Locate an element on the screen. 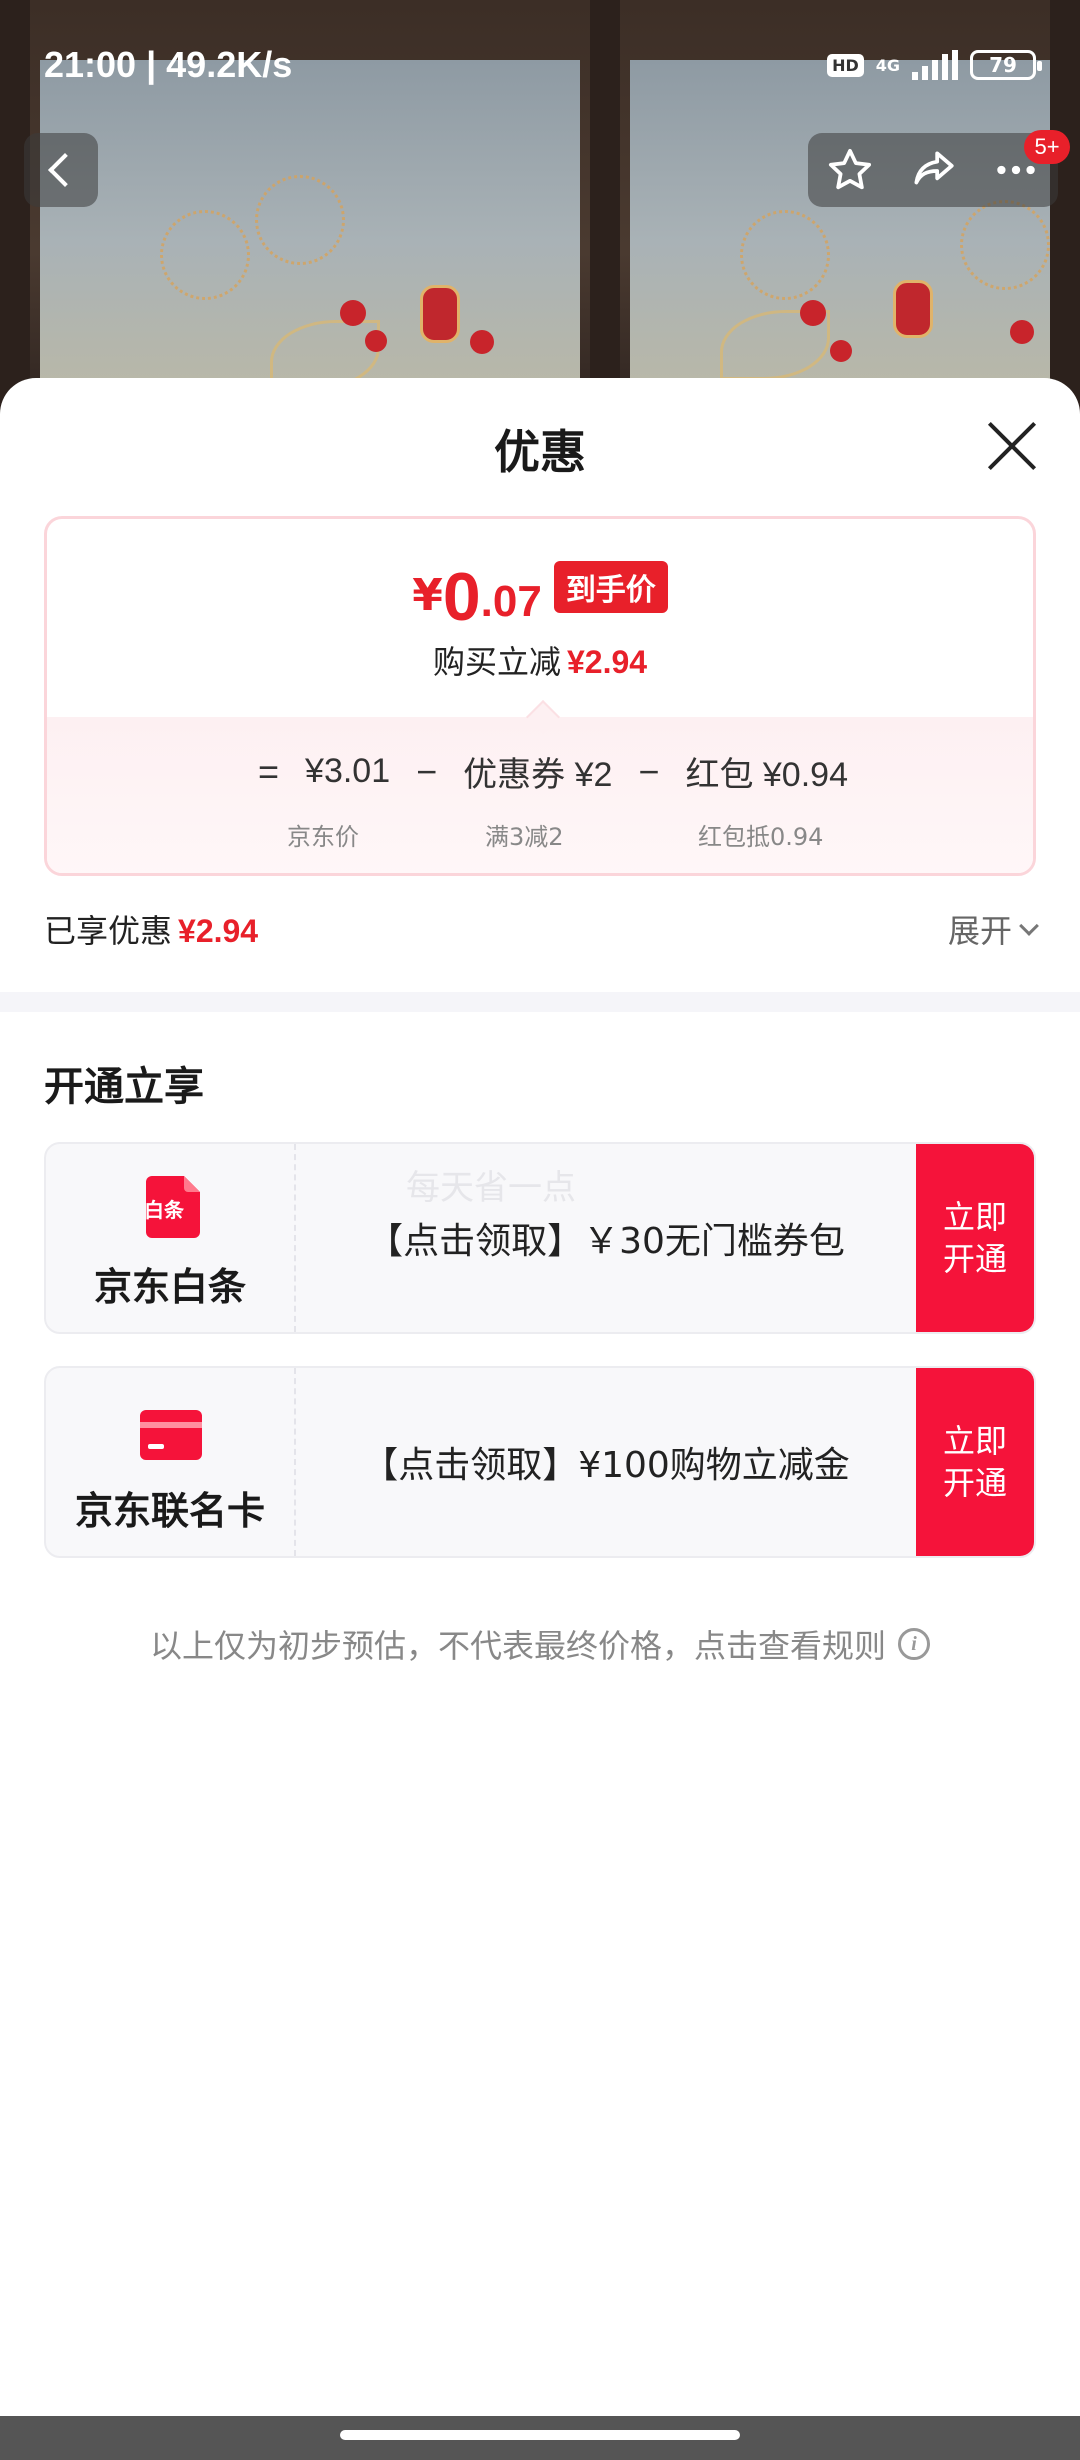  offer-name: 京东白条 is located at coordinates (169, 1287).